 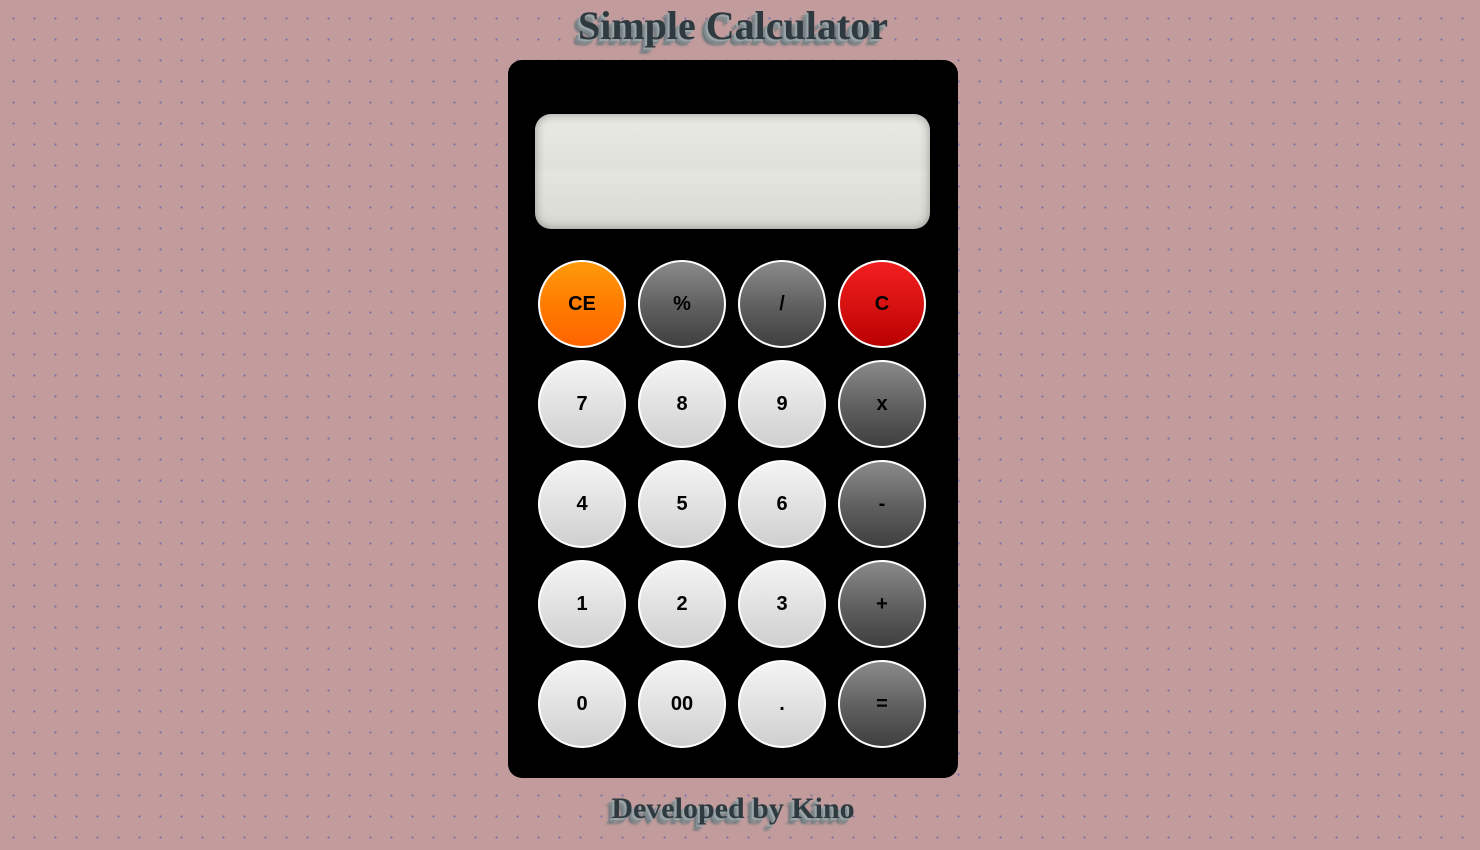 I want to click on decimal-point-button: ., so click(x=782, y=704).